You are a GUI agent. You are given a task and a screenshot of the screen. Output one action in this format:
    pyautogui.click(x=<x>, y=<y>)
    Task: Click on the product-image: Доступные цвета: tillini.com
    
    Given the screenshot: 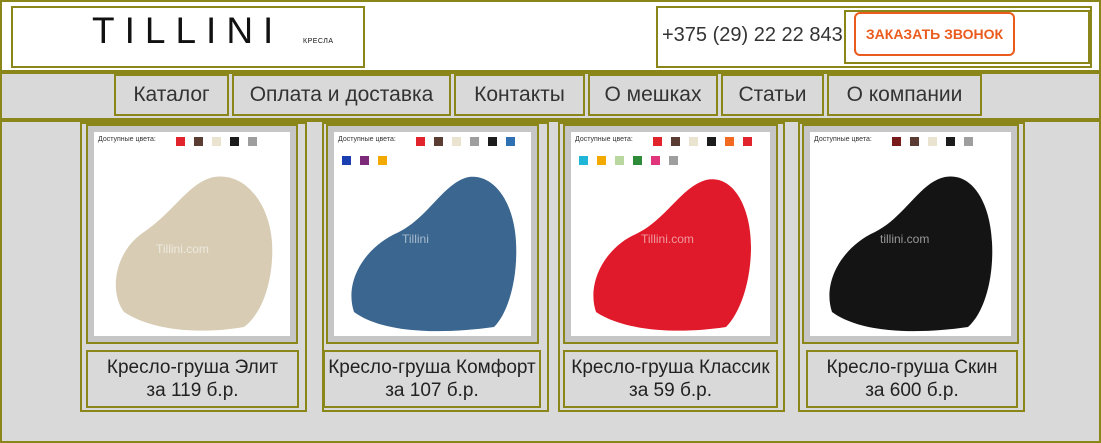 What is the action you would take?
    pyautogui.click(x=910, y=234)
    